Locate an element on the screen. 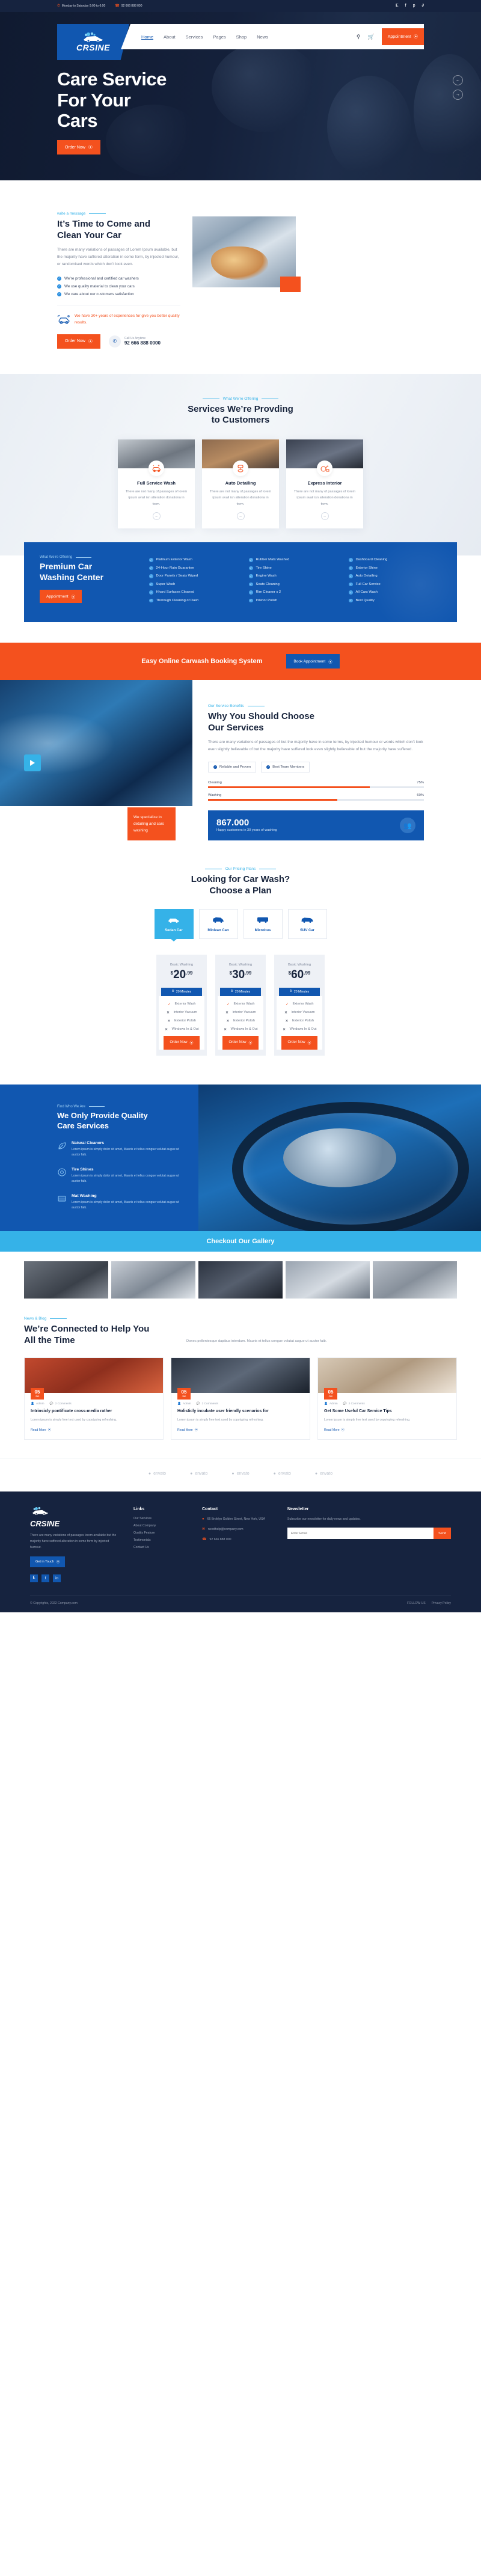 Image resolution: width=481 pixels, height=2576 pixels. about-eyebrow: write a message is located at coordinates (118, 214).